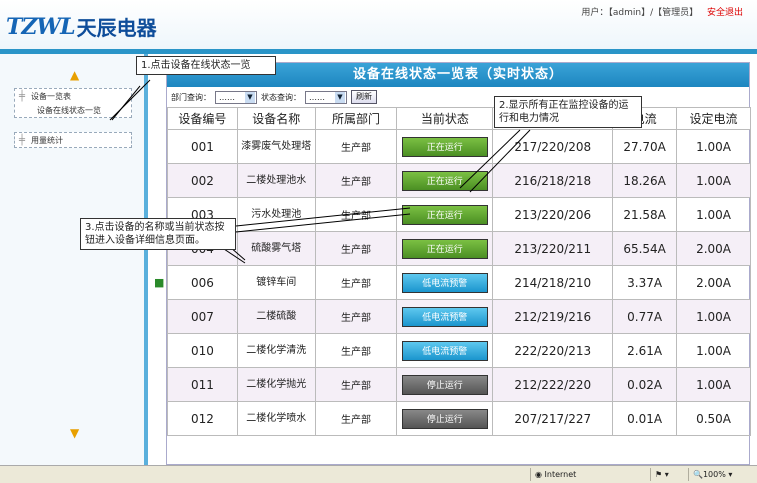 The height and width of the screenshot is (483, 757). Describe the element at coordinates (540, 474) in the screenshot. I see `globe-icon: ◉` at that location.